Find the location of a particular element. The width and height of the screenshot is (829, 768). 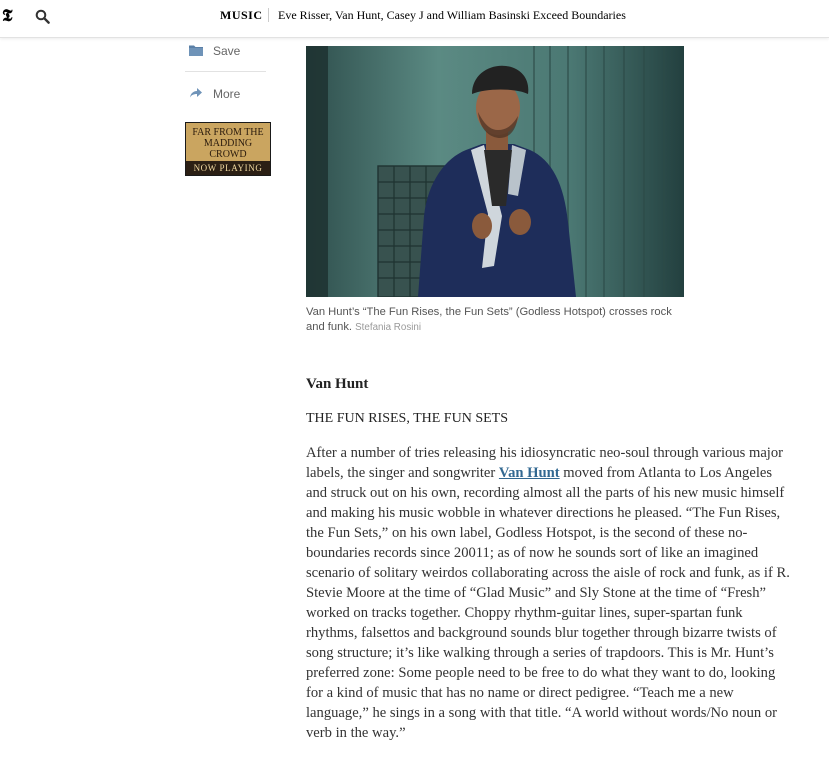

save-button: Save is located at coordinates (226, 51).